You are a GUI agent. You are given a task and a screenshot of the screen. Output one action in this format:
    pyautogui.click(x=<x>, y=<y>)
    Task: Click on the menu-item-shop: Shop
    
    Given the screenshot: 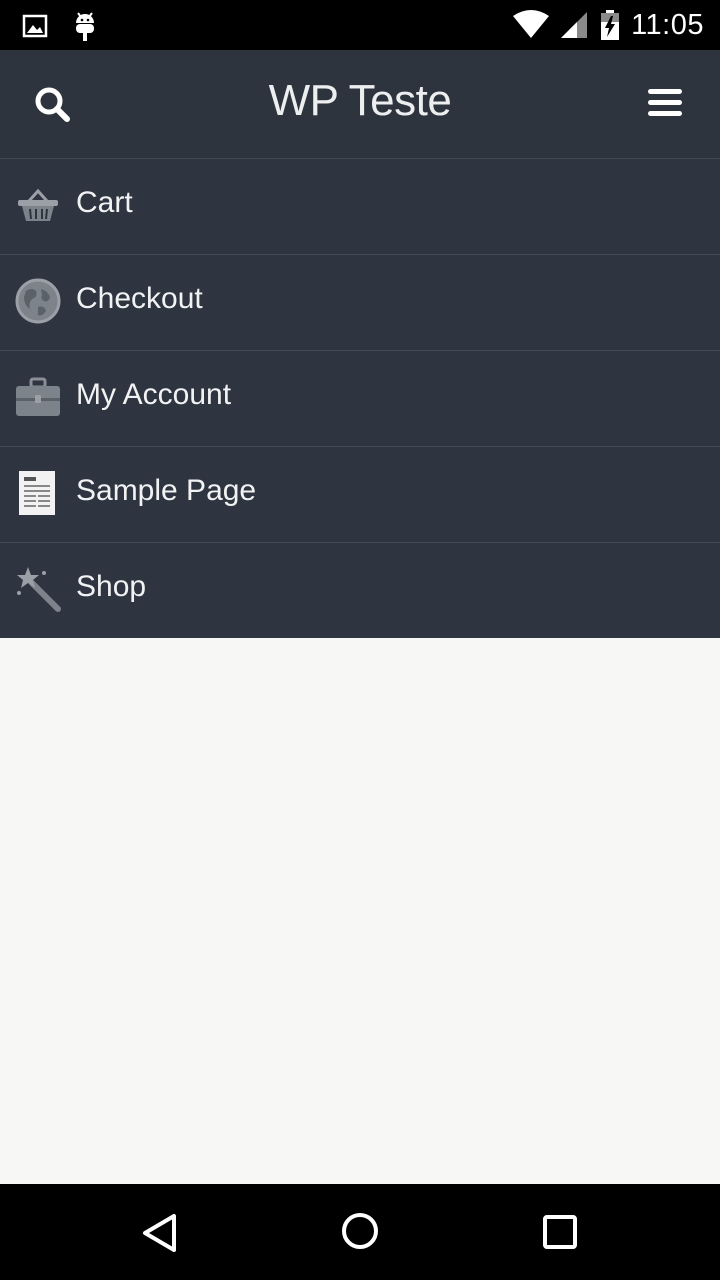 What is the action you would take?
    pyautogui.click(x=360, y=591)
    